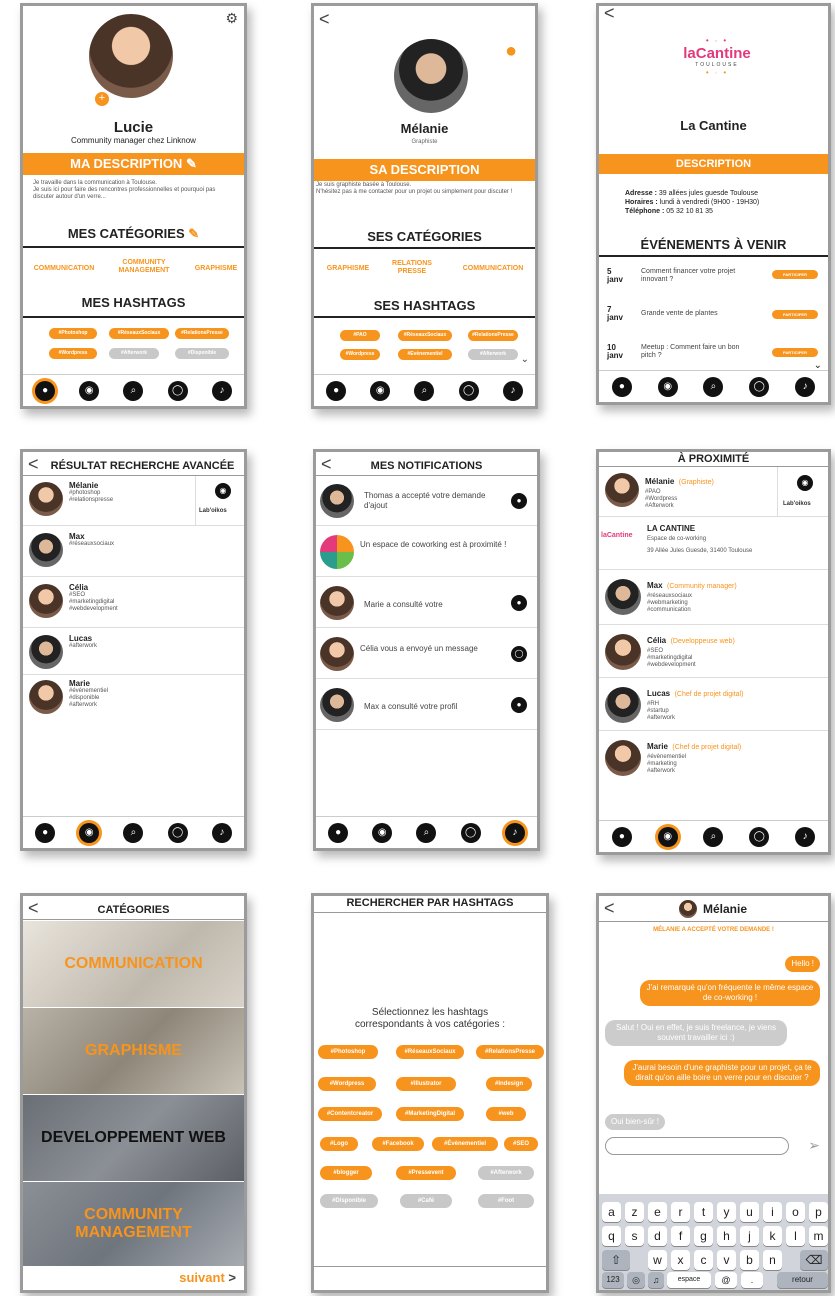 This screenshot has width=835, height=1296. What do you see at coordinates (509, 1084) in the screenshot?
I see `hashtag-chip: #Indesign` at bounding box center [509, 1084].